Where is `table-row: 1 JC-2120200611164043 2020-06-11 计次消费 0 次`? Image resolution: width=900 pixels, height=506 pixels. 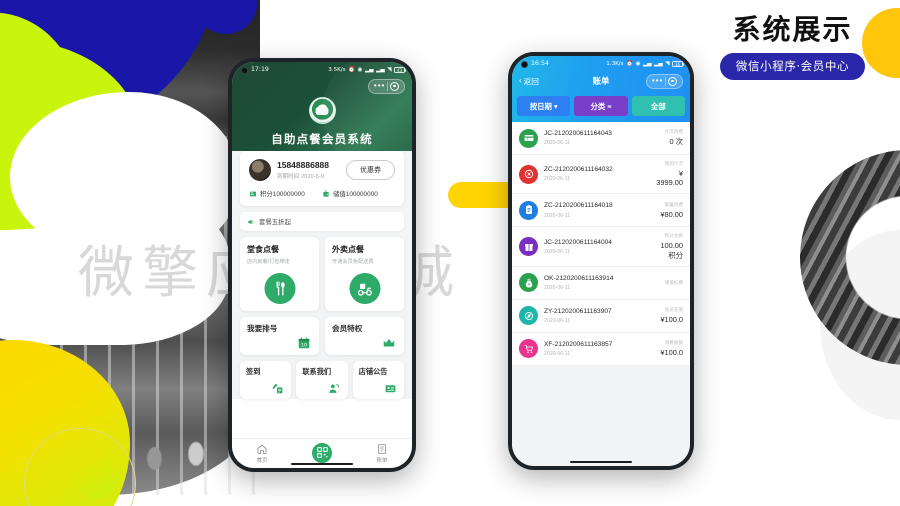 table-row: 1 JC-2120200611164043 2020-06-11 计次消费 0 次 is located at coordinates (601, 138).